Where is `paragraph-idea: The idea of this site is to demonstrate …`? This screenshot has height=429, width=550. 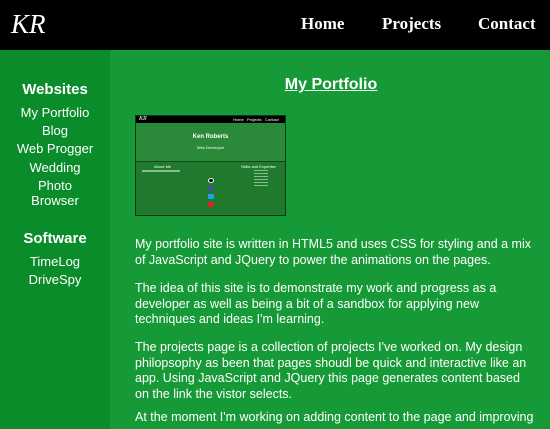 paragraph-idea: The idea of this site is to demonstrate … is located at coordinates (316, 303).